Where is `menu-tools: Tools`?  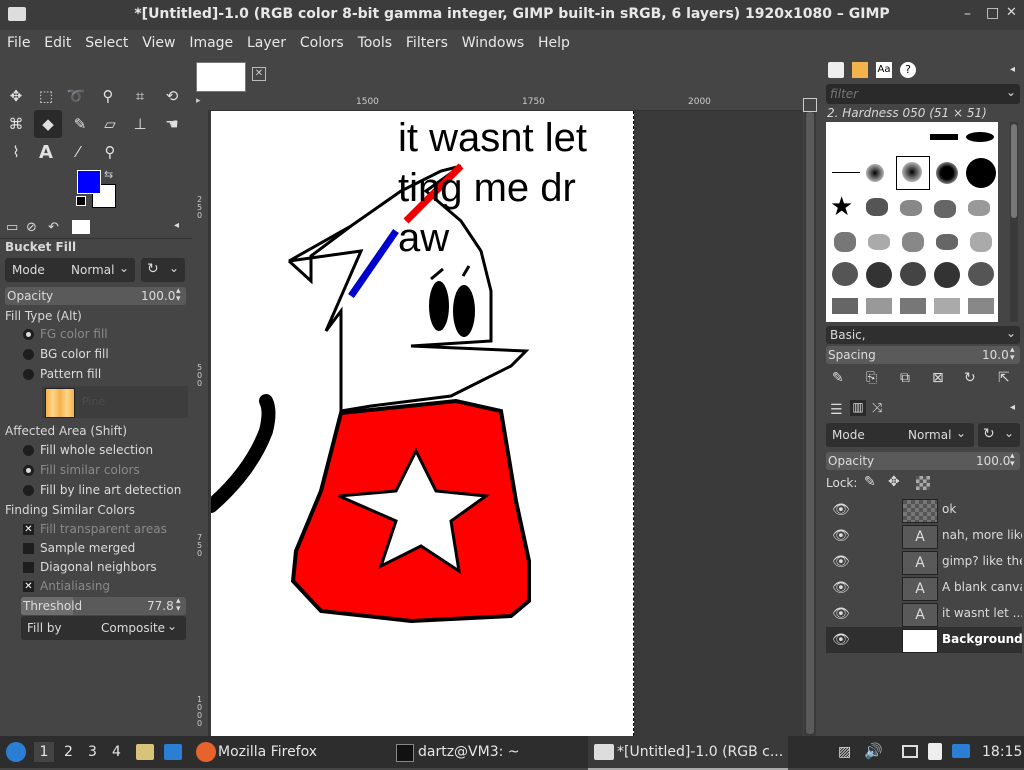
menu-tools: Tools is located at coordinates (375, 43).